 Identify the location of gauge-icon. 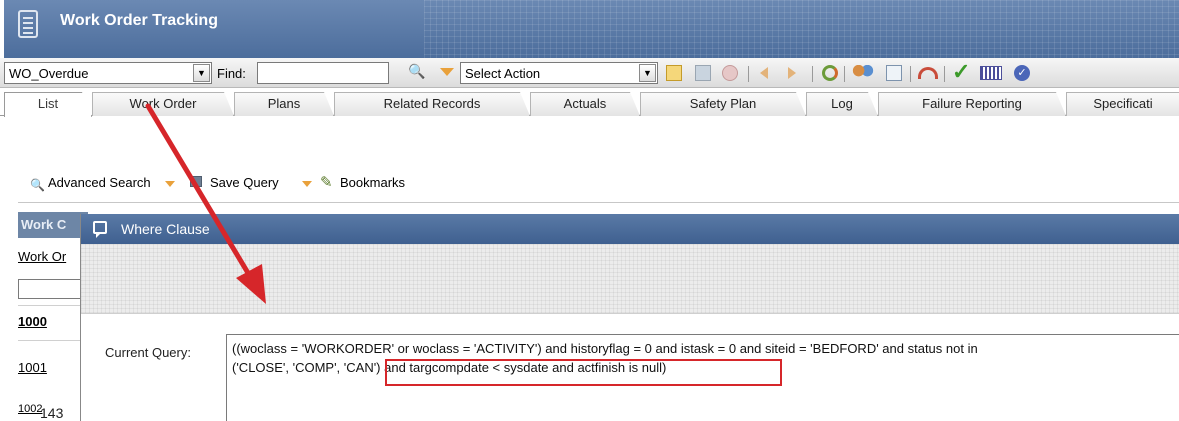
(928, 73).